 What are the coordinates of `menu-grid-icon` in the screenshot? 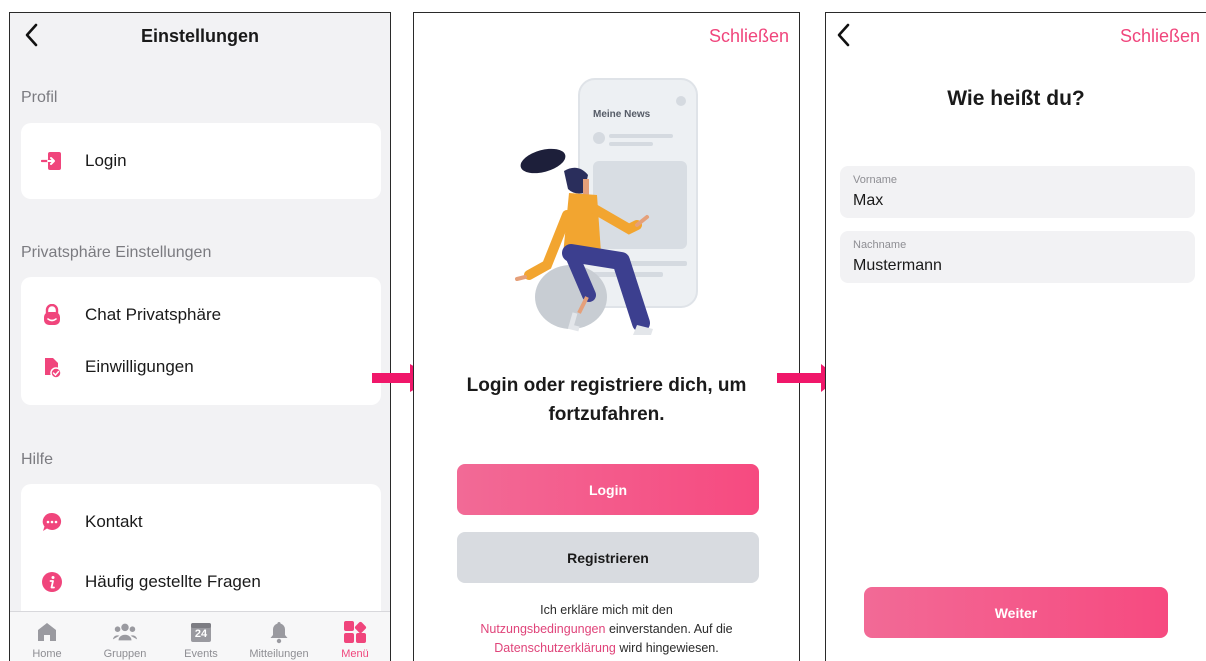 It's located at (355, 632).